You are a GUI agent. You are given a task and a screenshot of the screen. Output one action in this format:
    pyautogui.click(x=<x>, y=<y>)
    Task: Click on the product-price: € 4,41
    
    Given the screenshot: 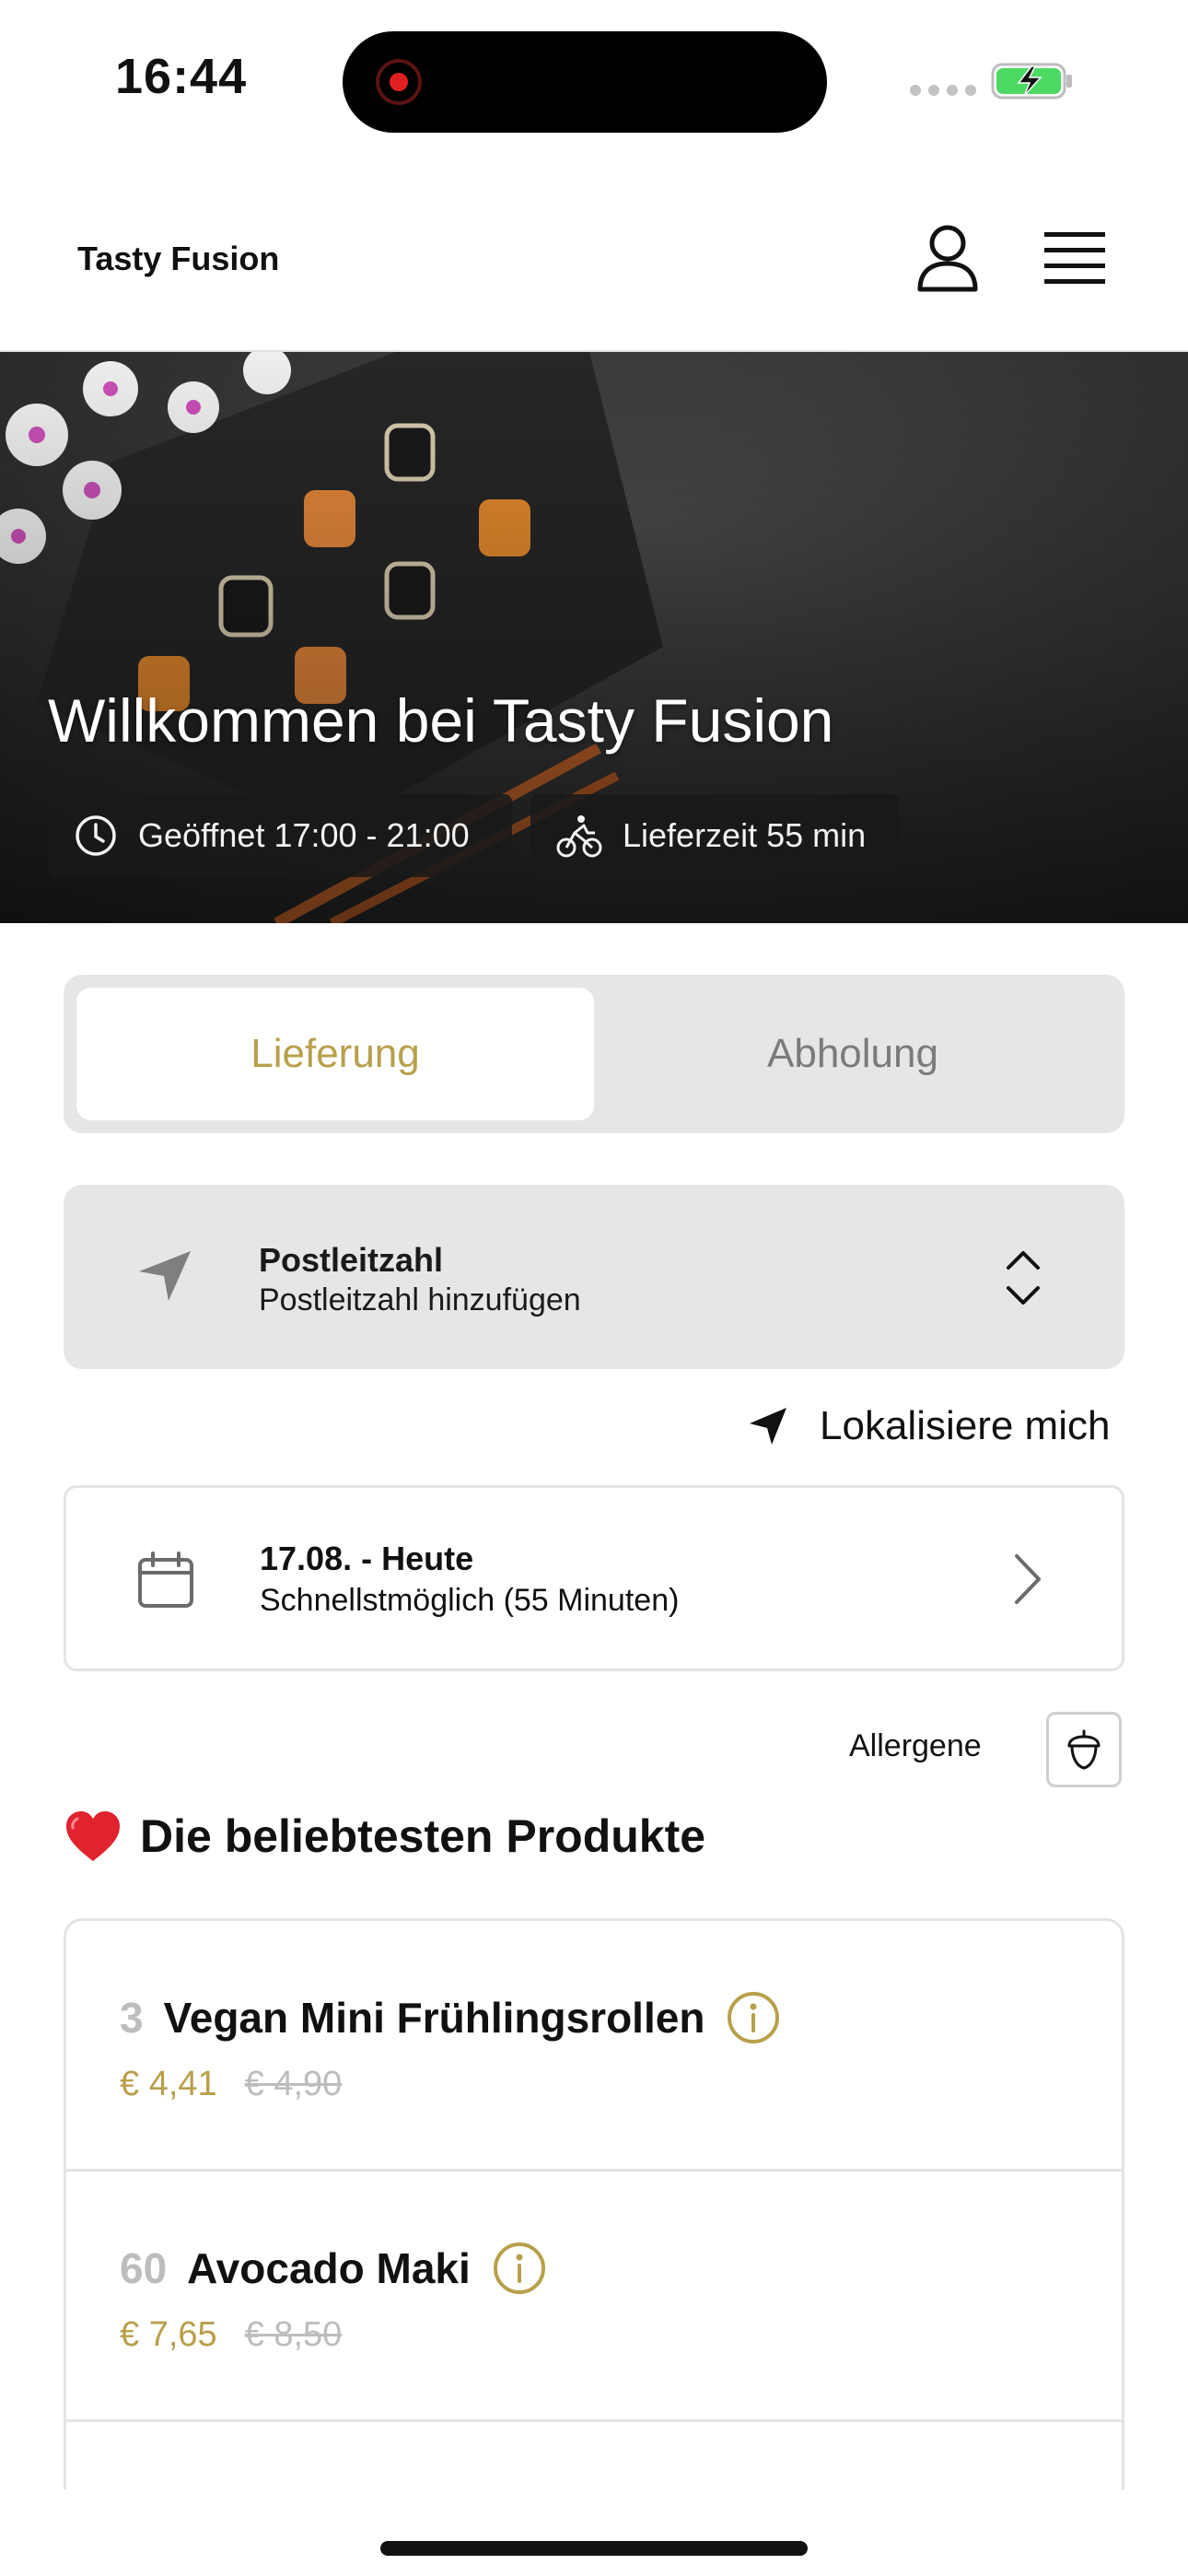 What is the action you would take?
    pyautogui.click(x=168, y=2084)
    